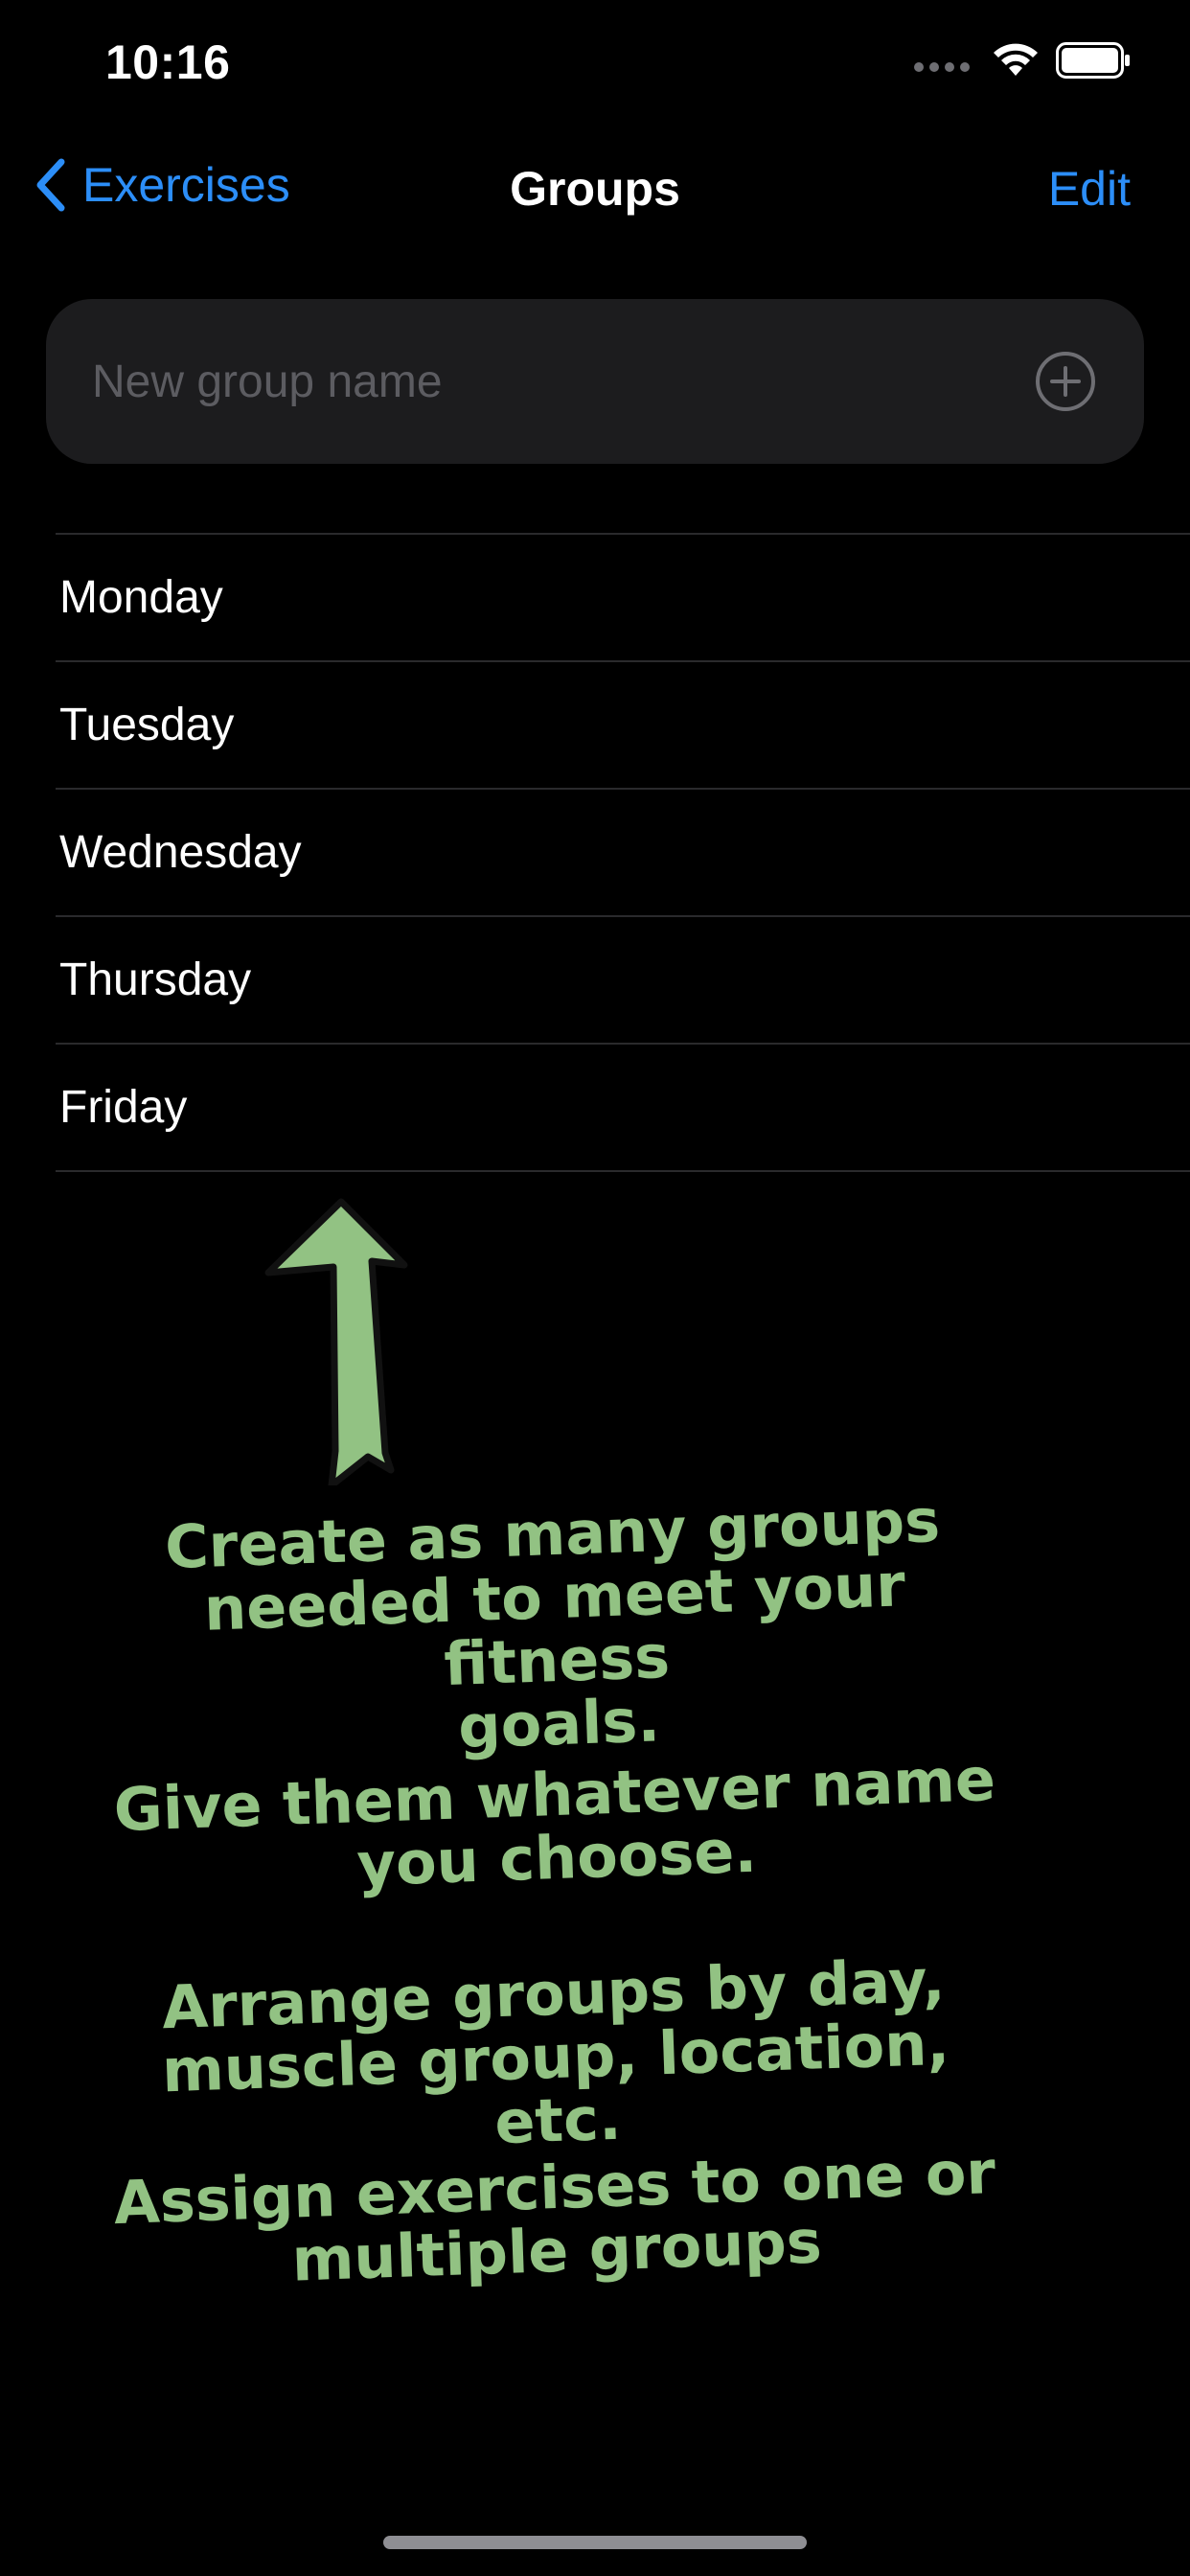 The height and width of the screenshot is (2576, 1190). Describe the element at coordinates (336, 1341) in the screenshot. I see `up-arrow-icon` at that location.